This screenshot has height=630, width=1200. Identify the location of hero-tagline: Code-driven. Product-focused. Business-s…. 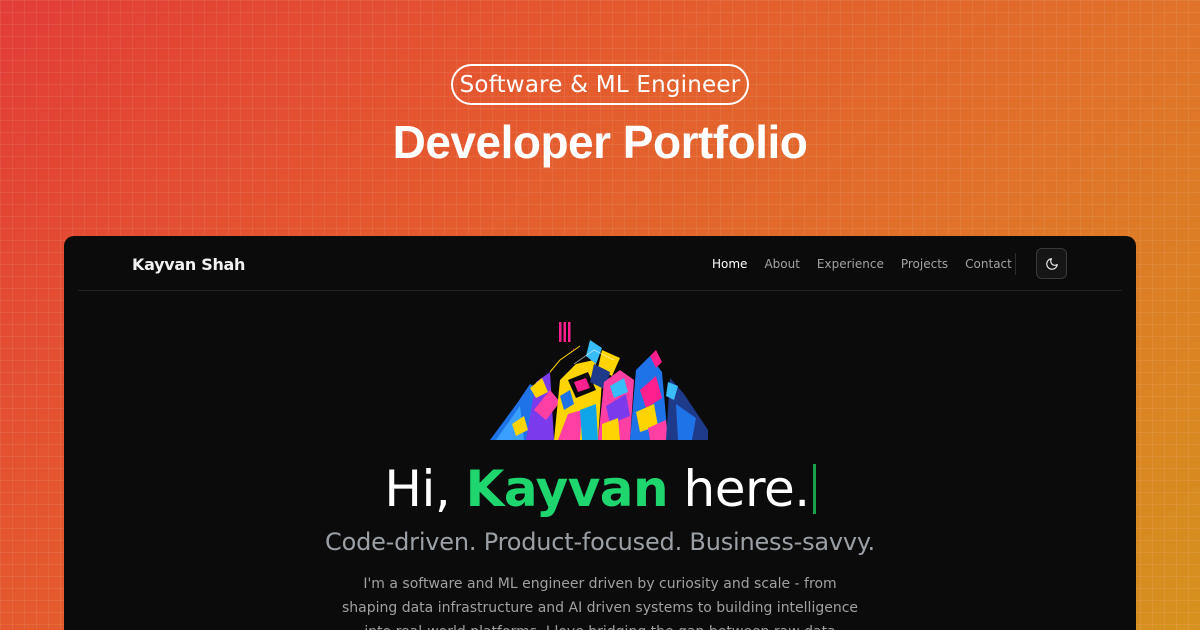
(600, 542).